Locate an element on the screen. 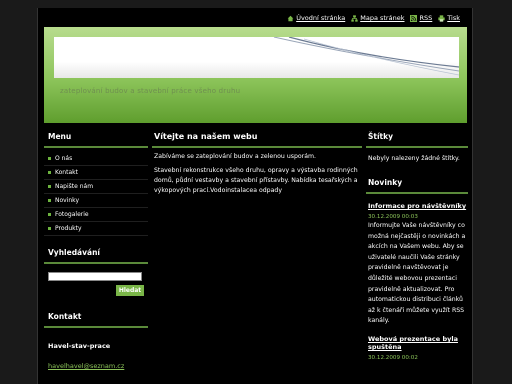 This screenshot has width=512, height=384. nav-sitemap-label: Mapa stránek is located at coordinates (382, 18).